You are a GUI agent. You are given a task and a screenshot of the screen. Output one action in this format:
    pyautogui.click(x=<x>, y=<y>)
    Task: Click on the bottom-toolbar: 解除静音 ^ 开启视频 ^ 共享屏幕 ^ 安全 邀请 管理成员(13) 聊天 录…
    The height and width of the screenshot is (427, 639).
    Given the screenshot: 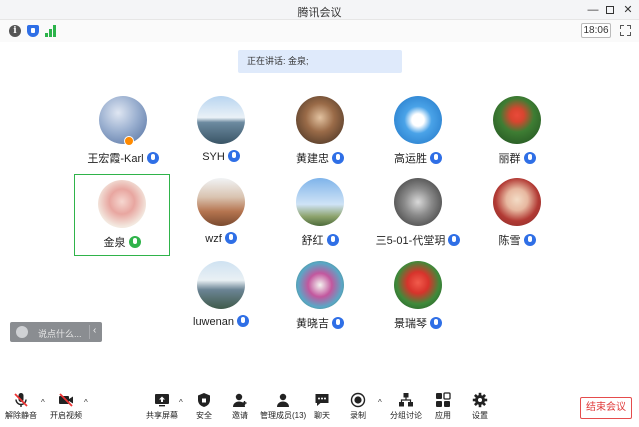 What is the action you would take?
    pyautogui.click(x=319, y=407)
    